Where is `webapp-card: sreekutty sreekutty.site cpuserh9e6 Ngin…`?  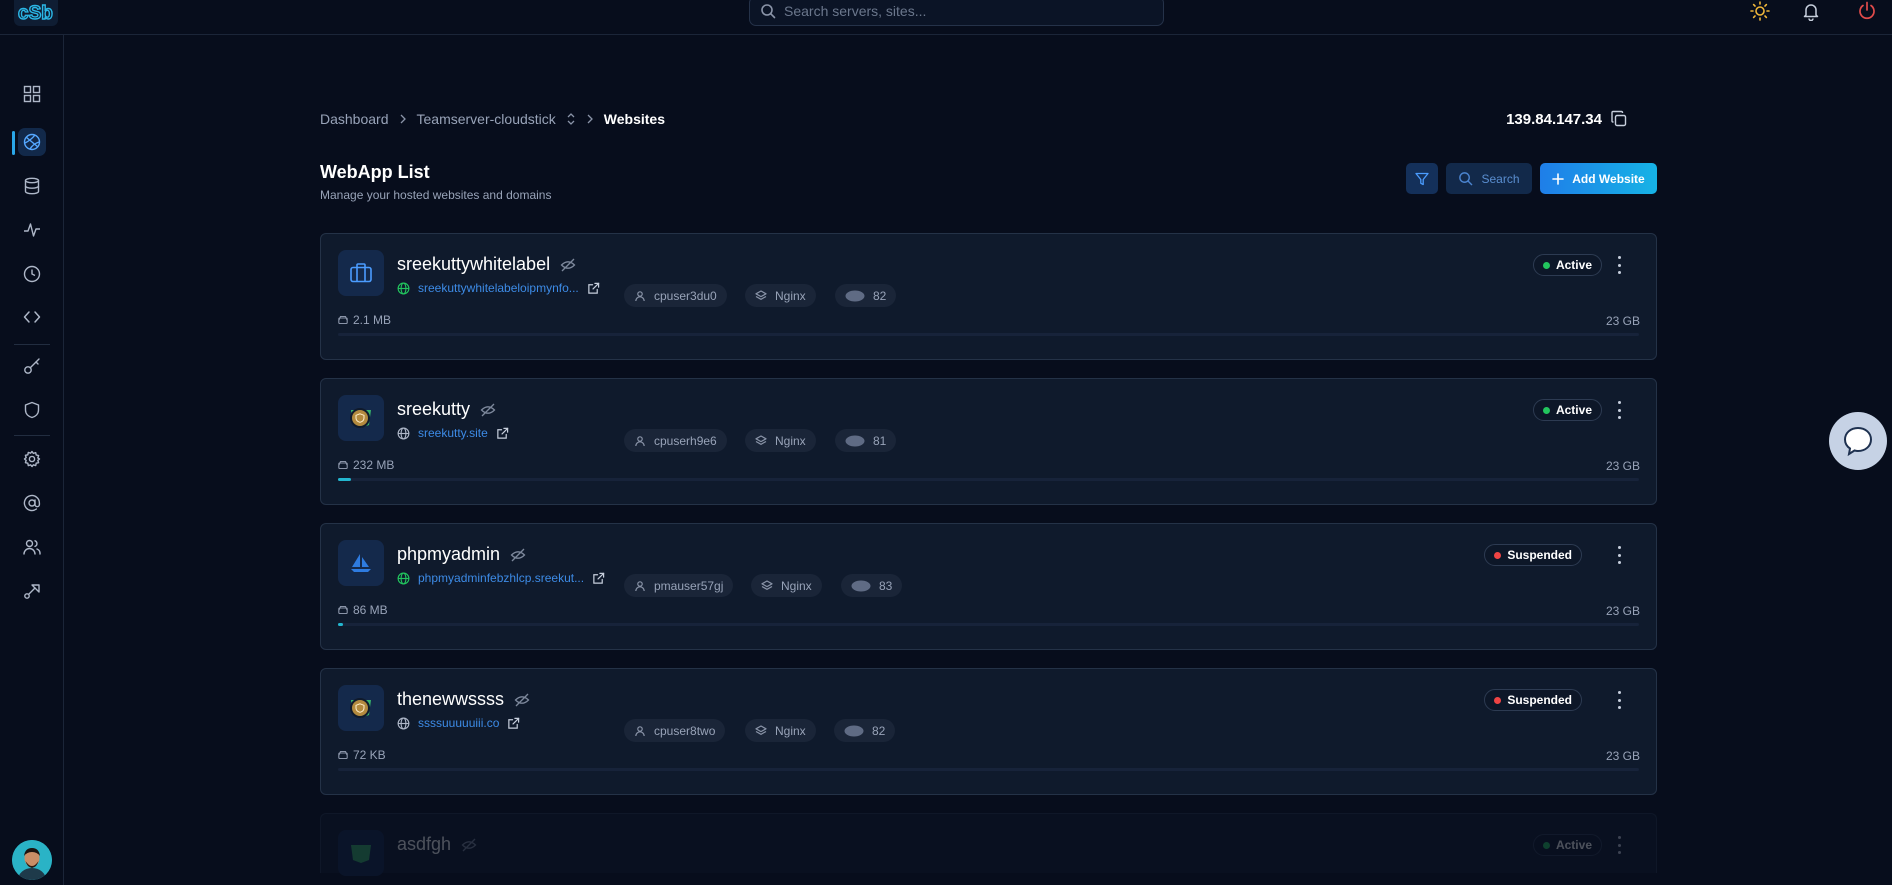 webapp-card: sreekutty sreekutty.site cpuserh9e6 Ngin… is located at coordinates (988, 441).